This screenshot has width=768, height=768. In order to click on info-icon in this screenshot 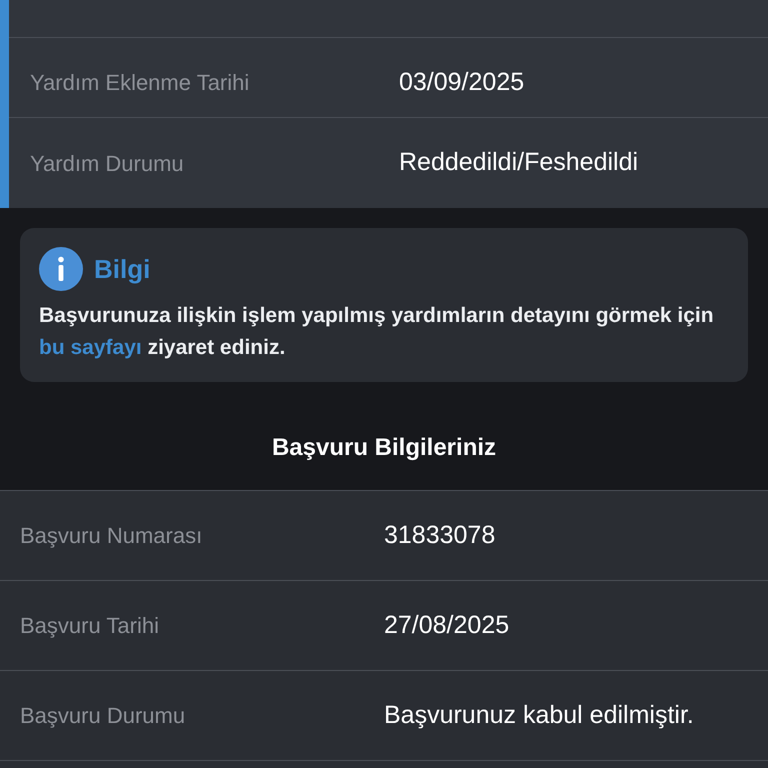, I will do `click(61, 269)`.